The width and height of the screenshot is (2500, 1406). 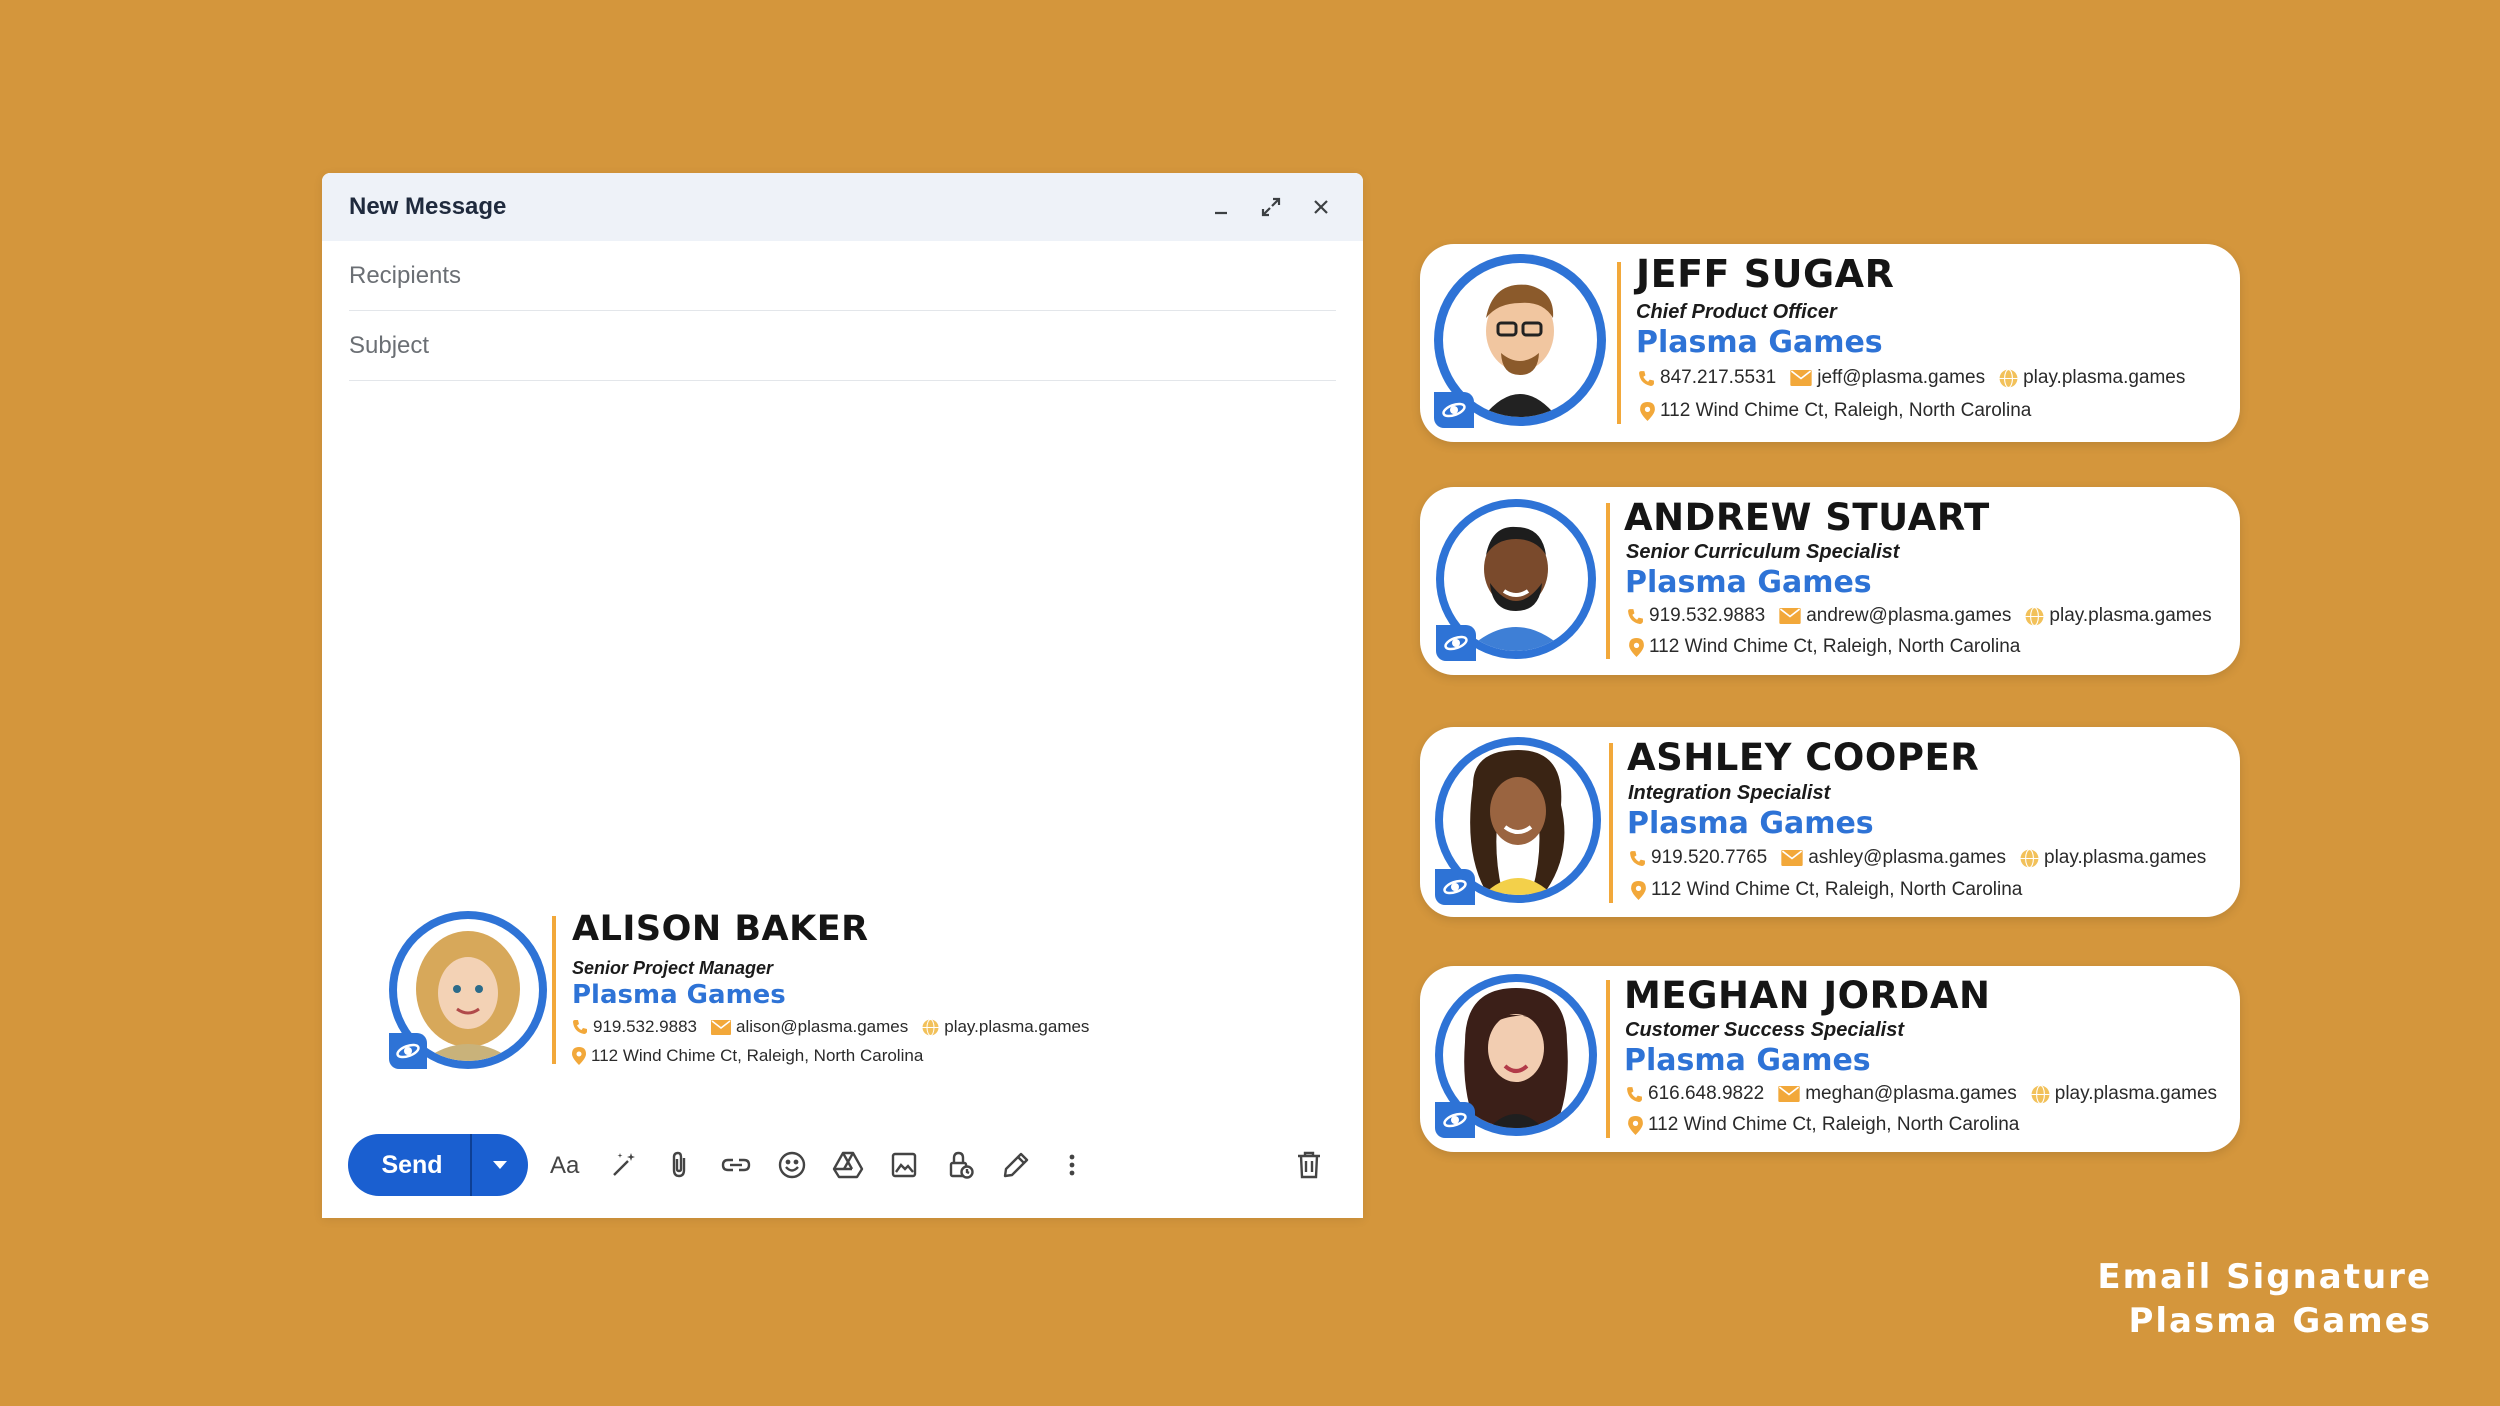 What do you see at coordinates (624, 1165) in the screenshot?
I see `magic-pen-icon` at bounding box center [624, 1165].